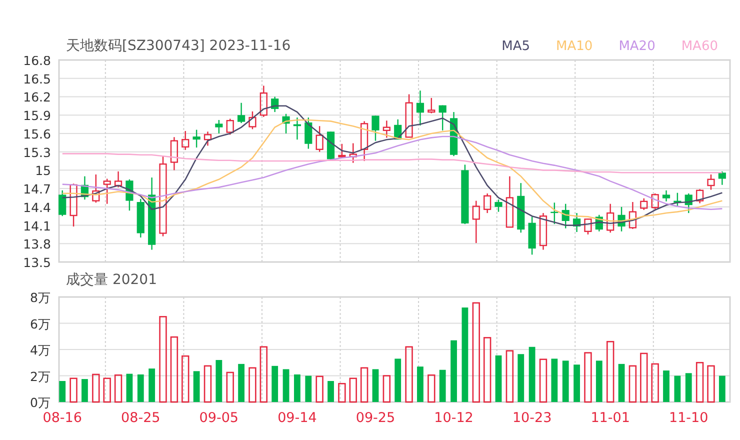  What do you see at coordinates (637, 46) in the screenshot?
I see `legend-item: MA20` at bounding box center [637, 46].